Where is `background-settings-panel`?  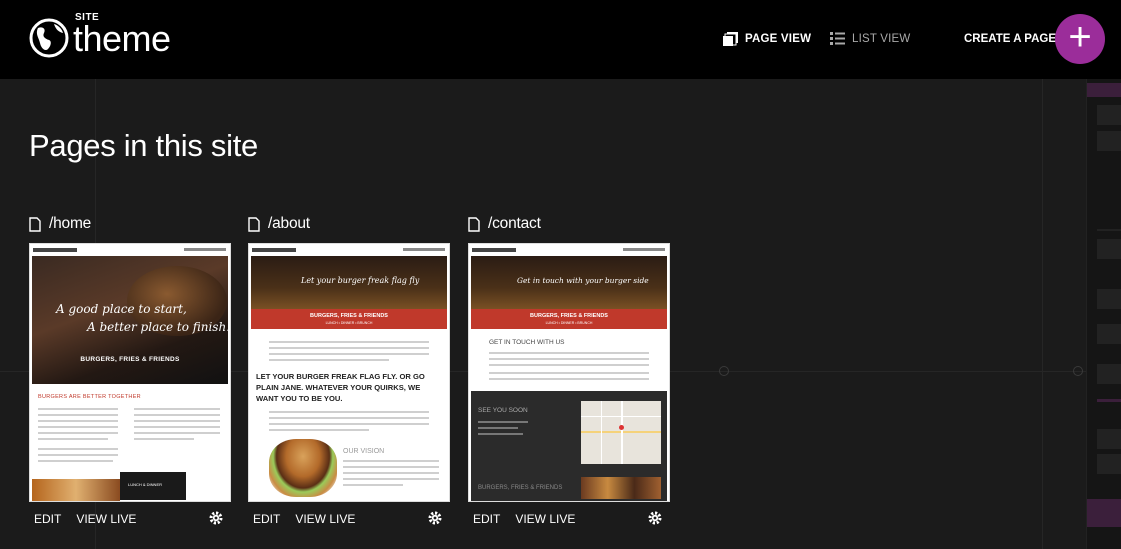 background-settings-panel is located at coordinates (1103, 314).